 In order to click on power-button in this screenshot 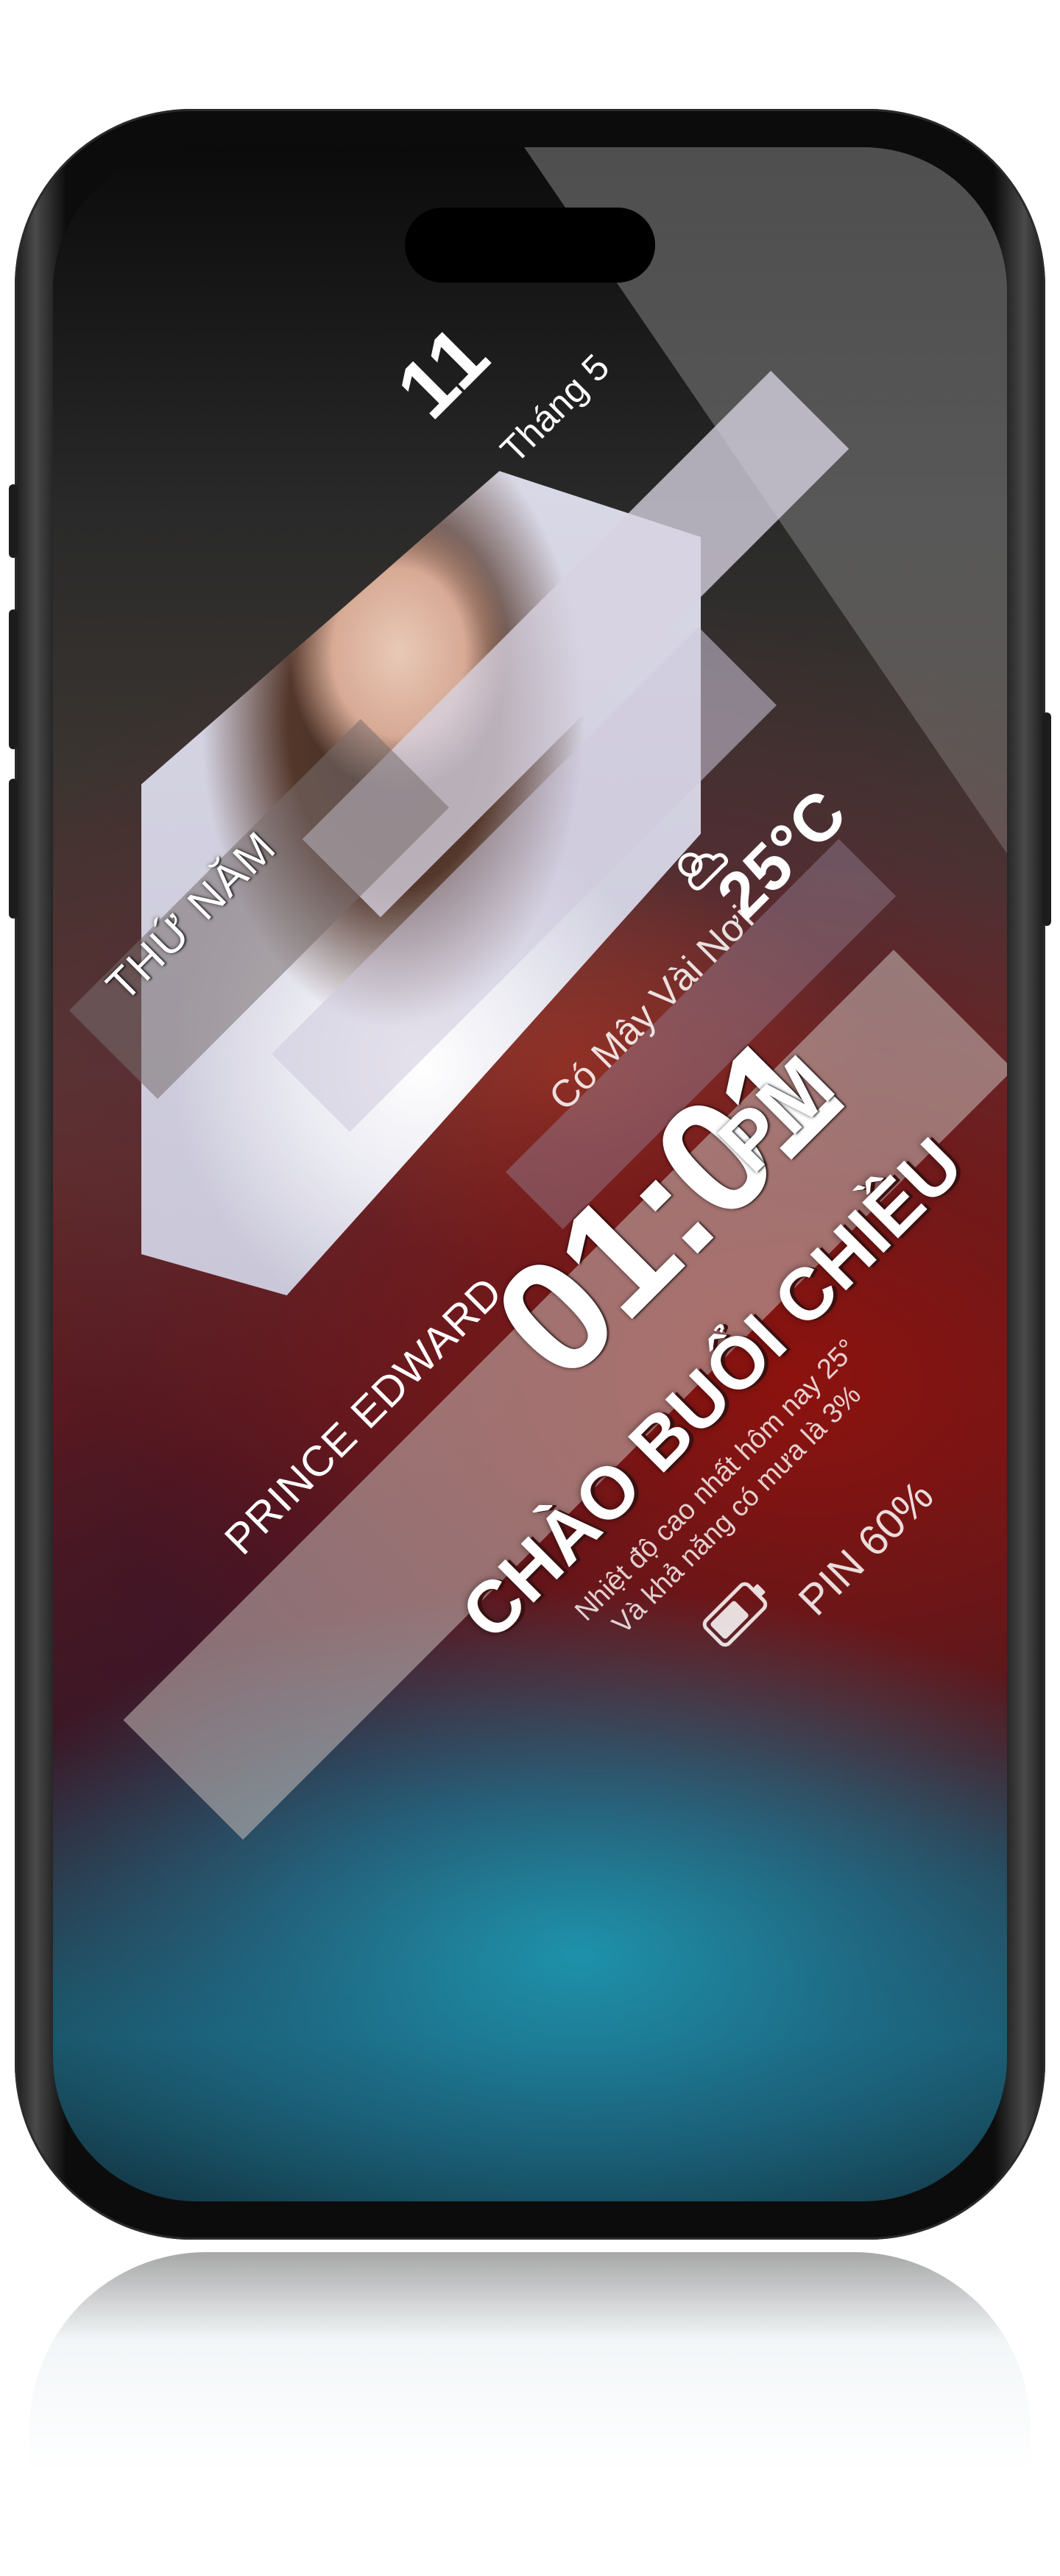, I will do `click(1046, 819)`.